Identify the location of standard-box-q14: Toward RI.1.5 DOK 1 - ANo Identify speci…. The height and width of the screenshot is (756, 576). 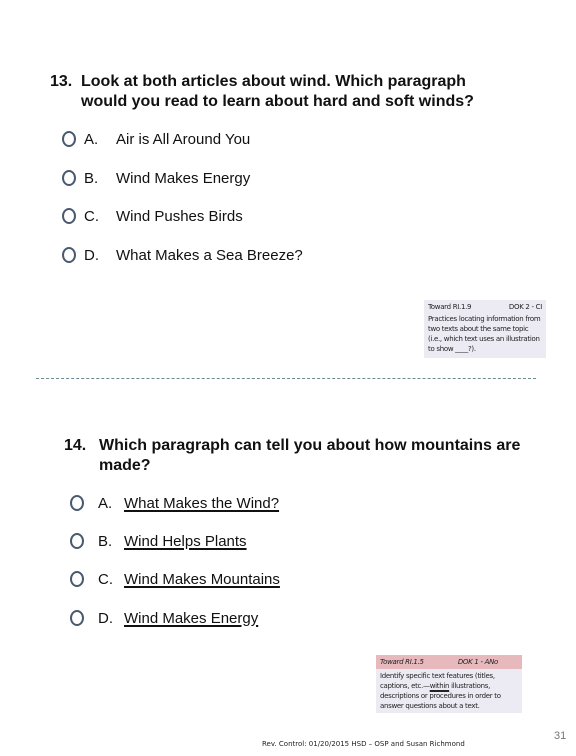
(449, 684).